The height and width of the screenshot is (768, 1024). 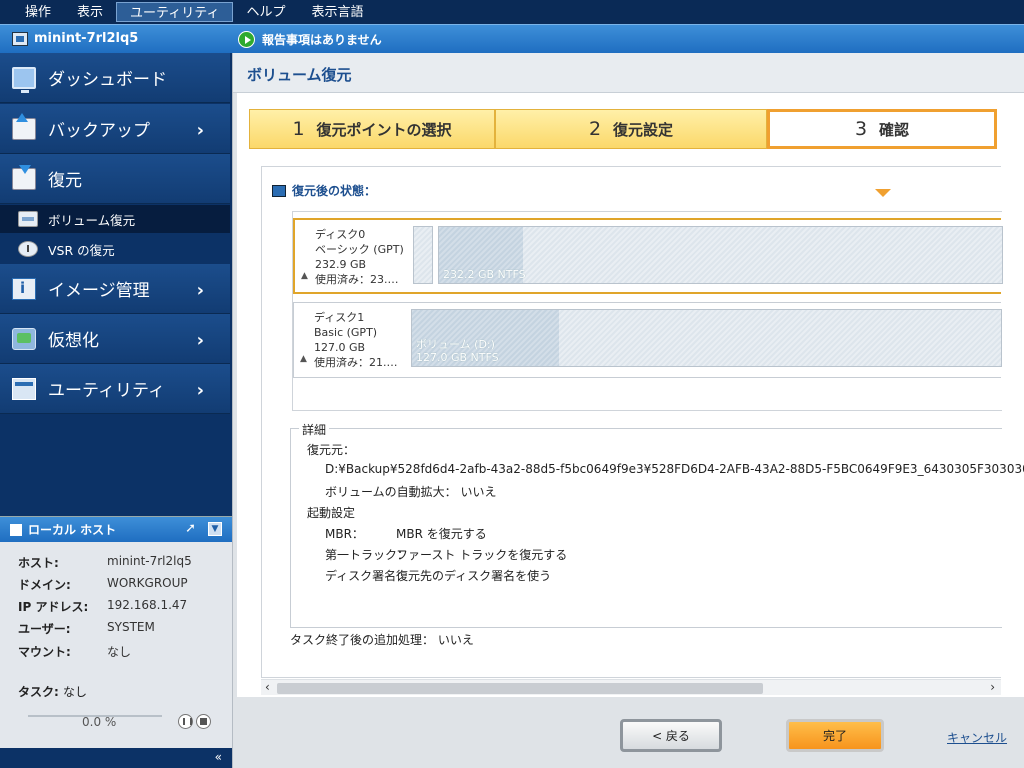 I want to click on disk-partition: ボリューム (D:) 127.0 GB NTFS, so click(x=706, y=338).